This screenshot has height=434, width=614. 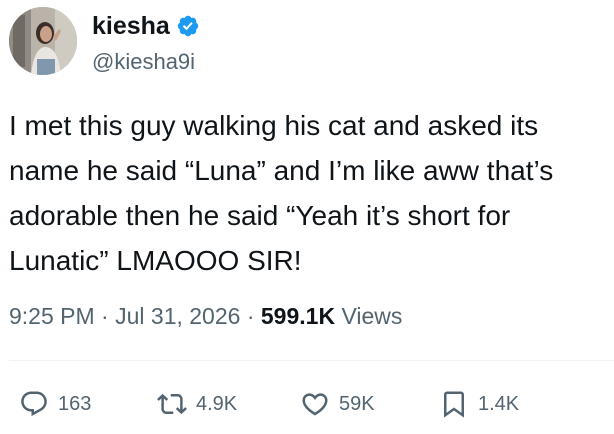 I want to click on tweet-meta: 9:25 PM · Jul 31, 2026 · 599.1K Views, so click(x=205, y=316).